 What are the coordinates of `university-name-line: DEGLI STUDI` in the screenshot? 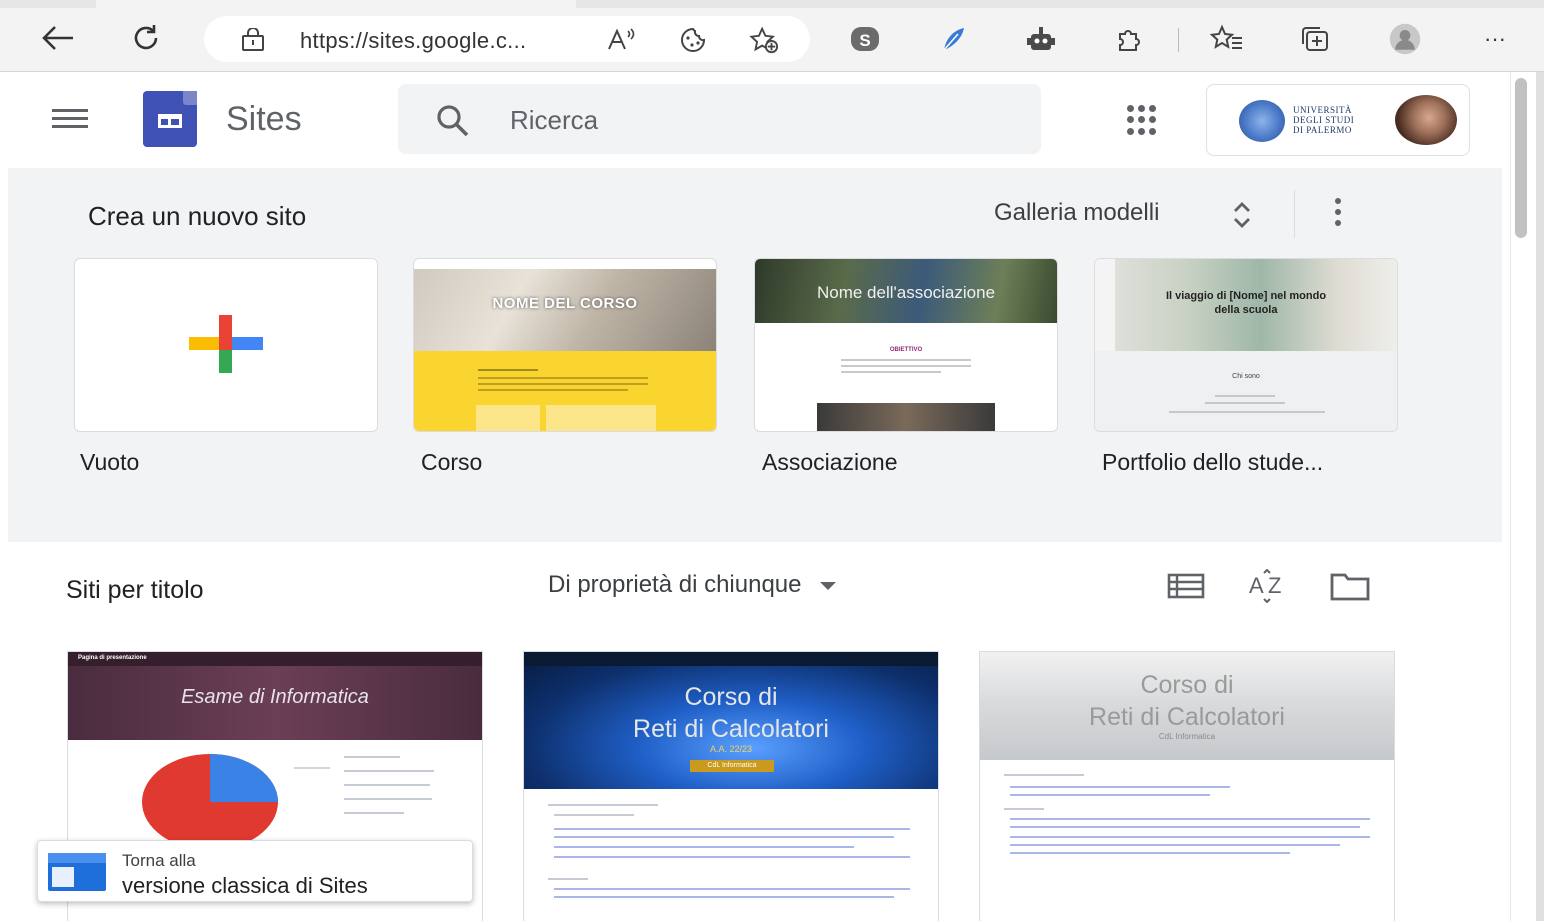 It's located at (1324, 120).